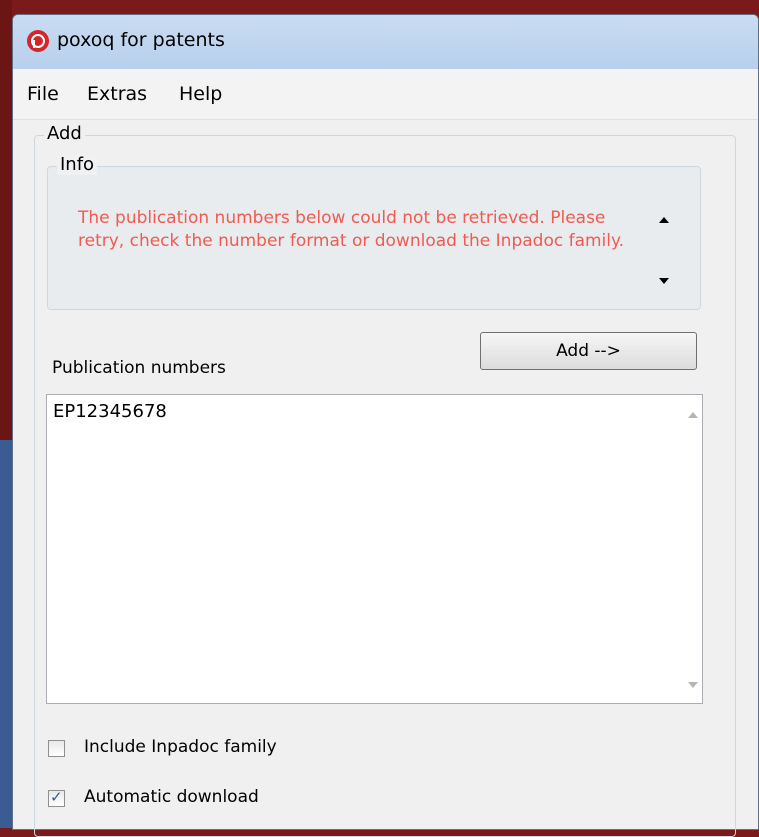 The height and width of the screenshot is (837, 759). Describe the element at coordinates (139, 368) in the screenshot. I see `publication-numbers-label: Publication numbers` at that location.